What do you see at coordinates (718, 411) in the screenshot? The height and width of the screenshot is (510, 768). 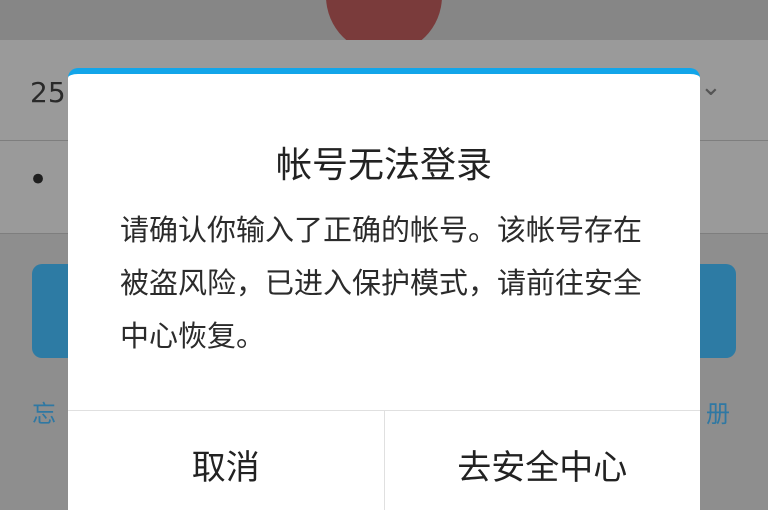 I see `register-link: 册` at bounding box center [718, 411].